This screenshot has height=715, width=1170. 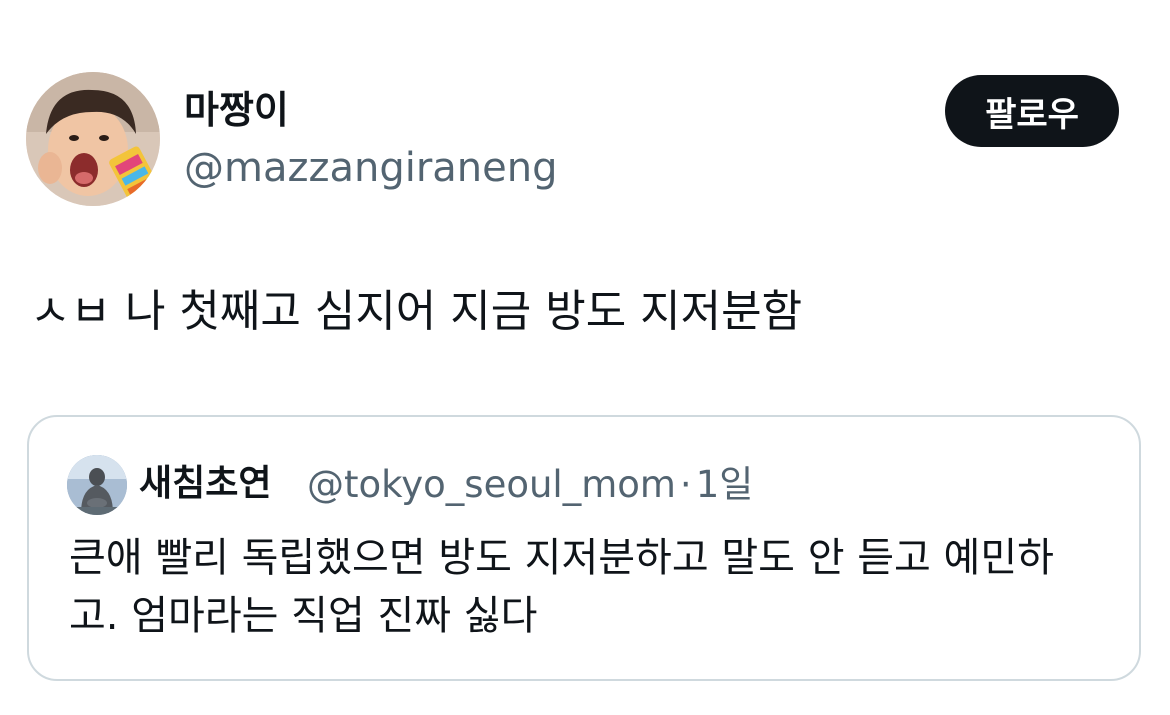 What do you see at coordinates (1032, 111) in the screenshot?
I see `follow-button: 팔로우` at bounding box center [1032, 111].